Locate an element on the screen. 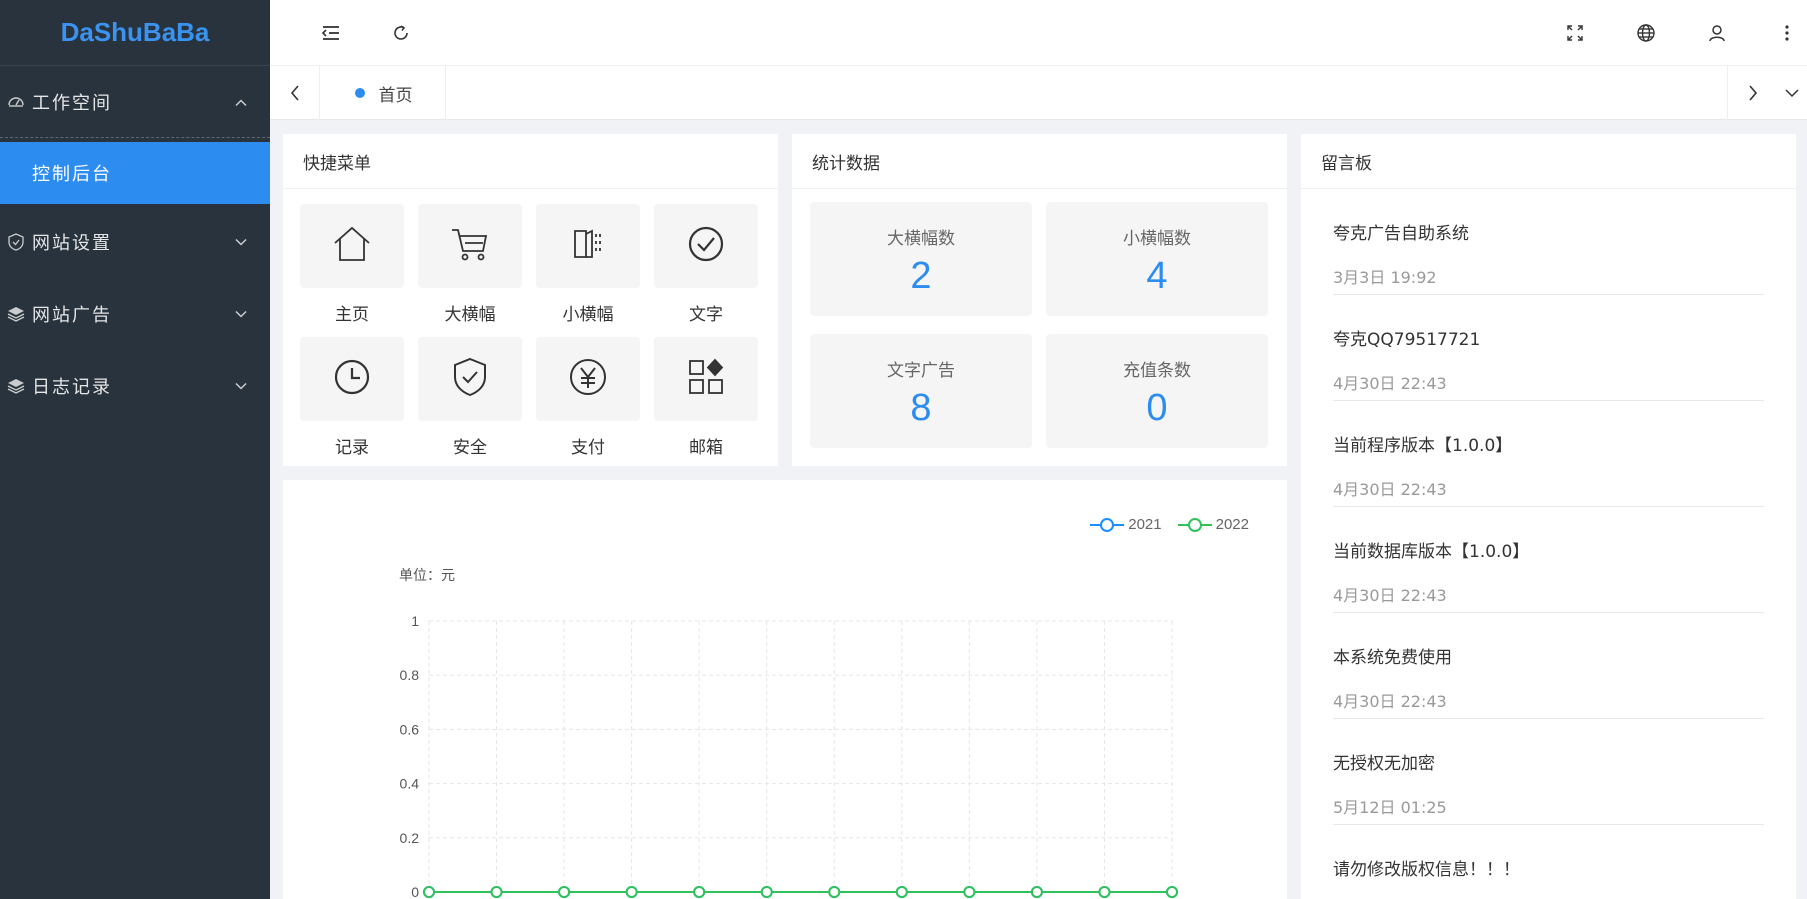 This screenshot has height=899, width=1807. card-title: 快捷菜单 is located at coordinates (530, 161).